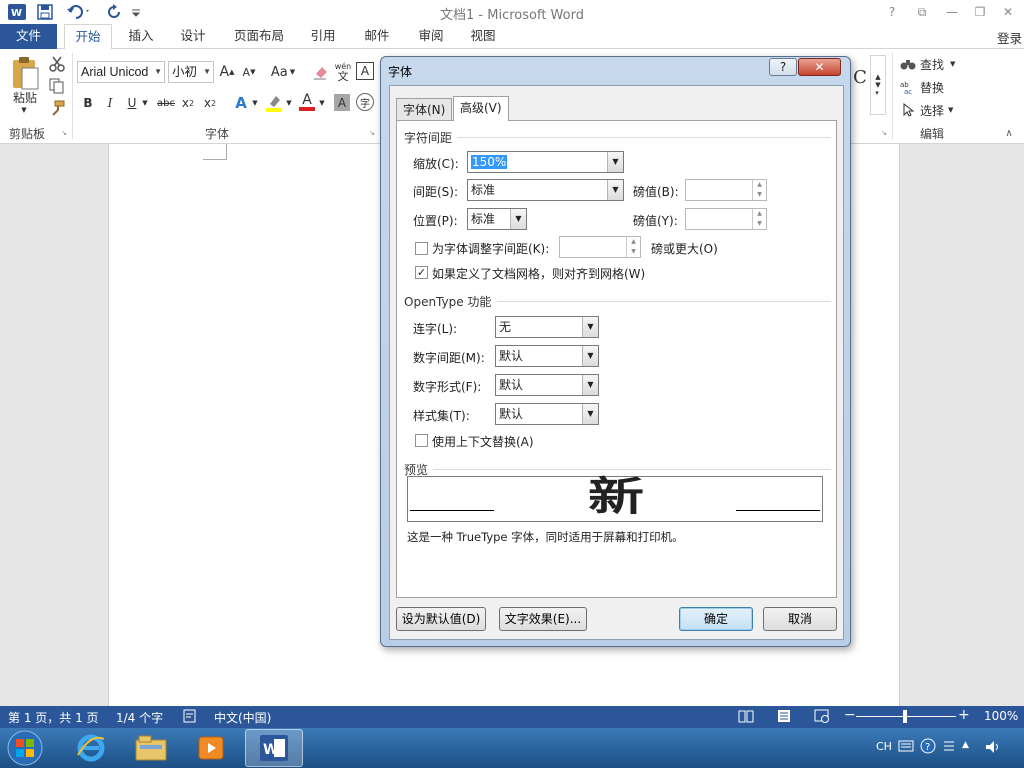 This screenshot has width=1024, height=768. Describe the element at coordinates (343, 72) in the screenshot. I see `phonetic-guide-button: wén 文` at that location.